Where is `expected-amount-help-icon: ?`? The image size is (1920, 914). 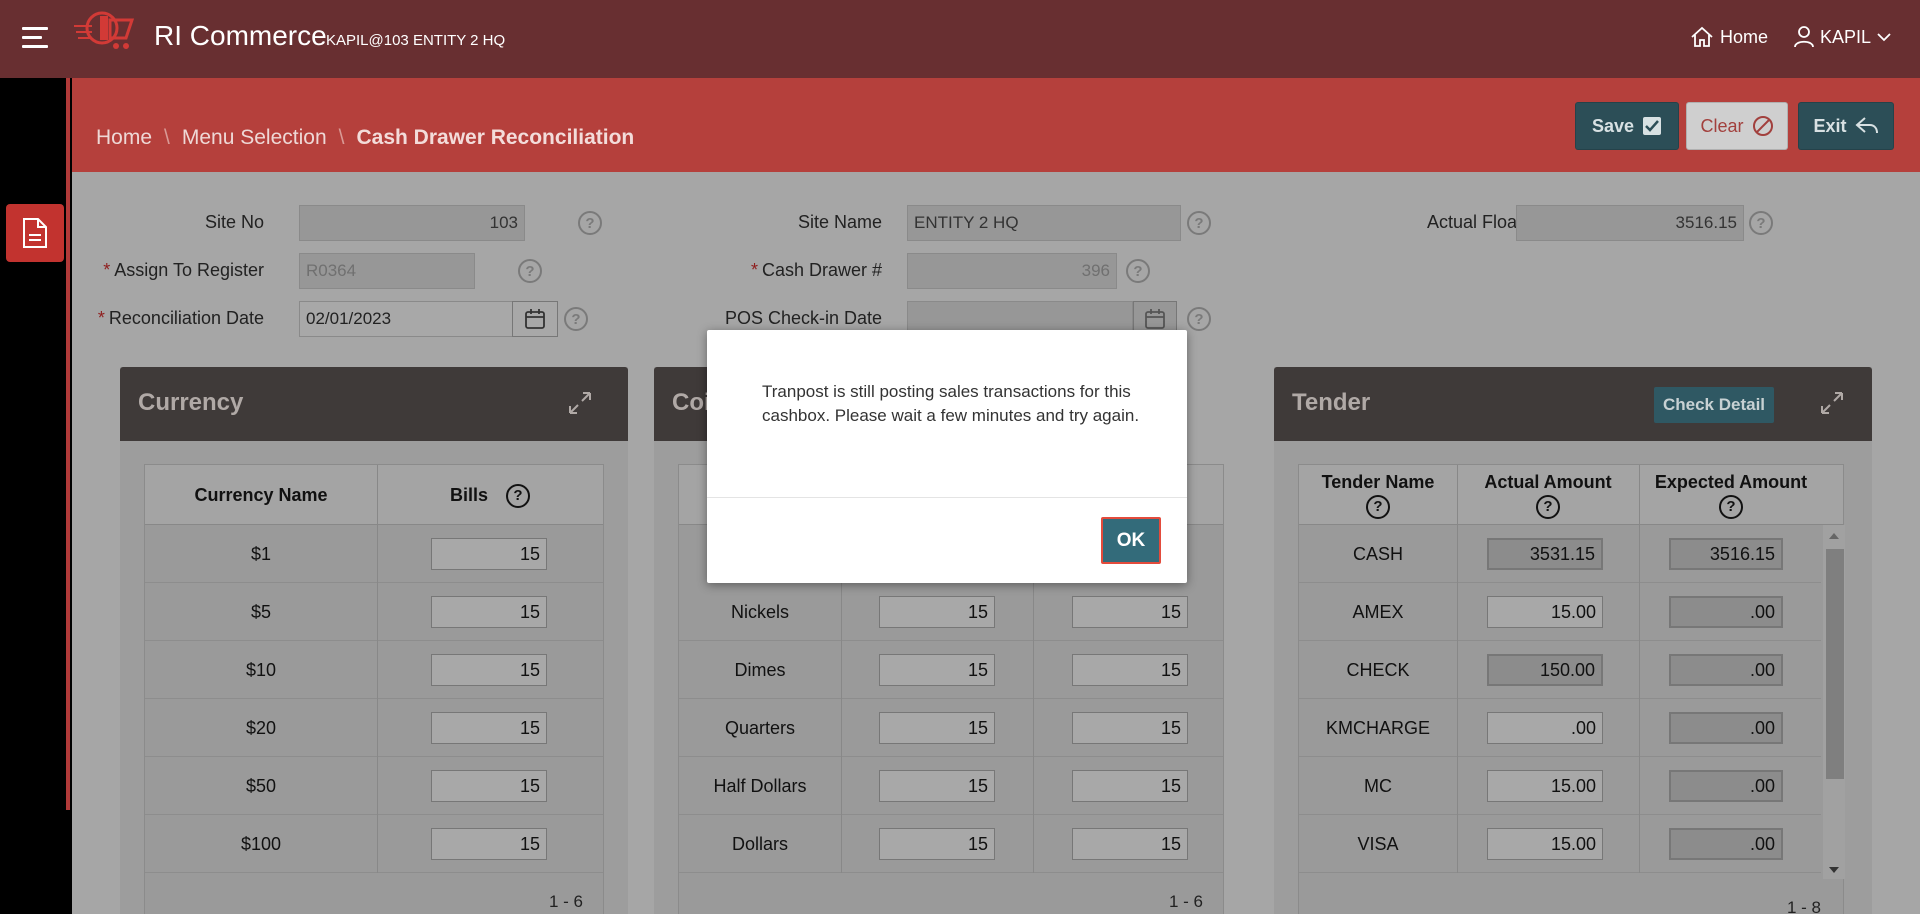
expected-amount-help-icon: ? is located at coordinates (1731, 507).